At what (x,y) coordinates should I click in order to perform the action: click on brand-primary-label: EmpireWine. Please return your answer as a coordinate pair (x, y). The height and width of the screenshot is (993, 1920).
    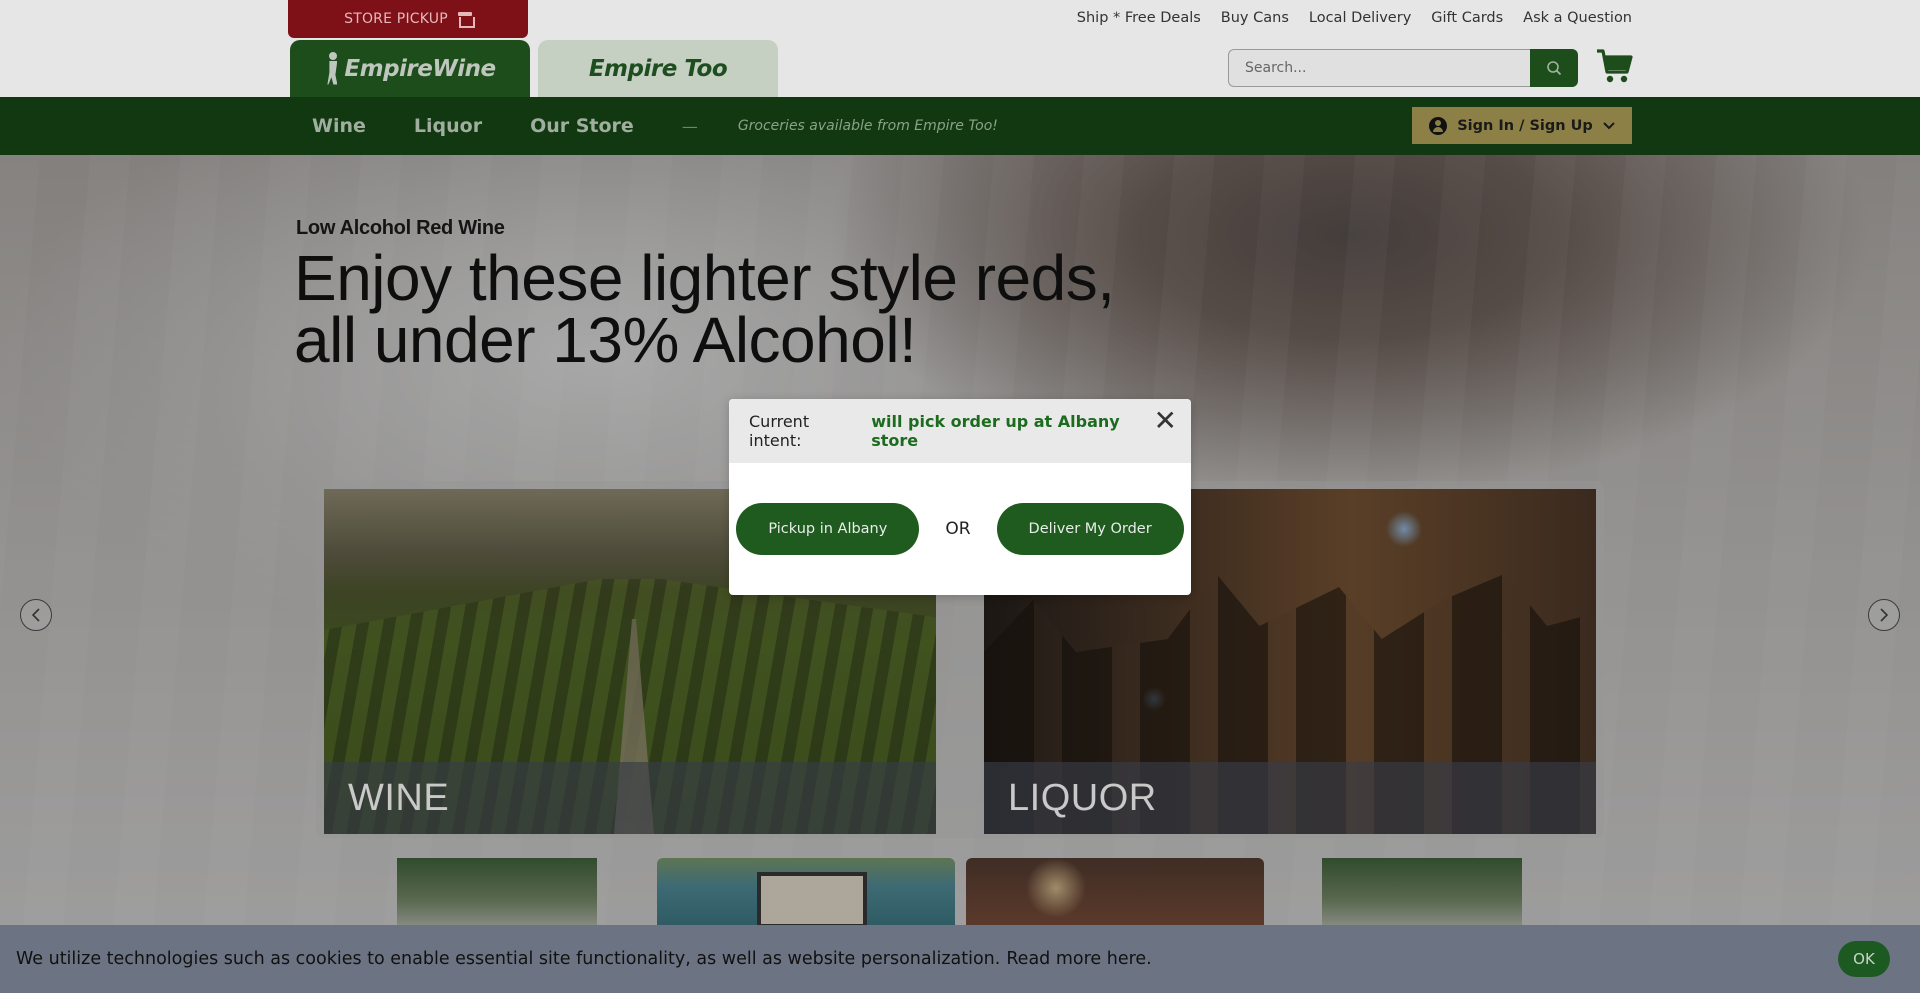
    Looking at the image, I should click on (420, 68).